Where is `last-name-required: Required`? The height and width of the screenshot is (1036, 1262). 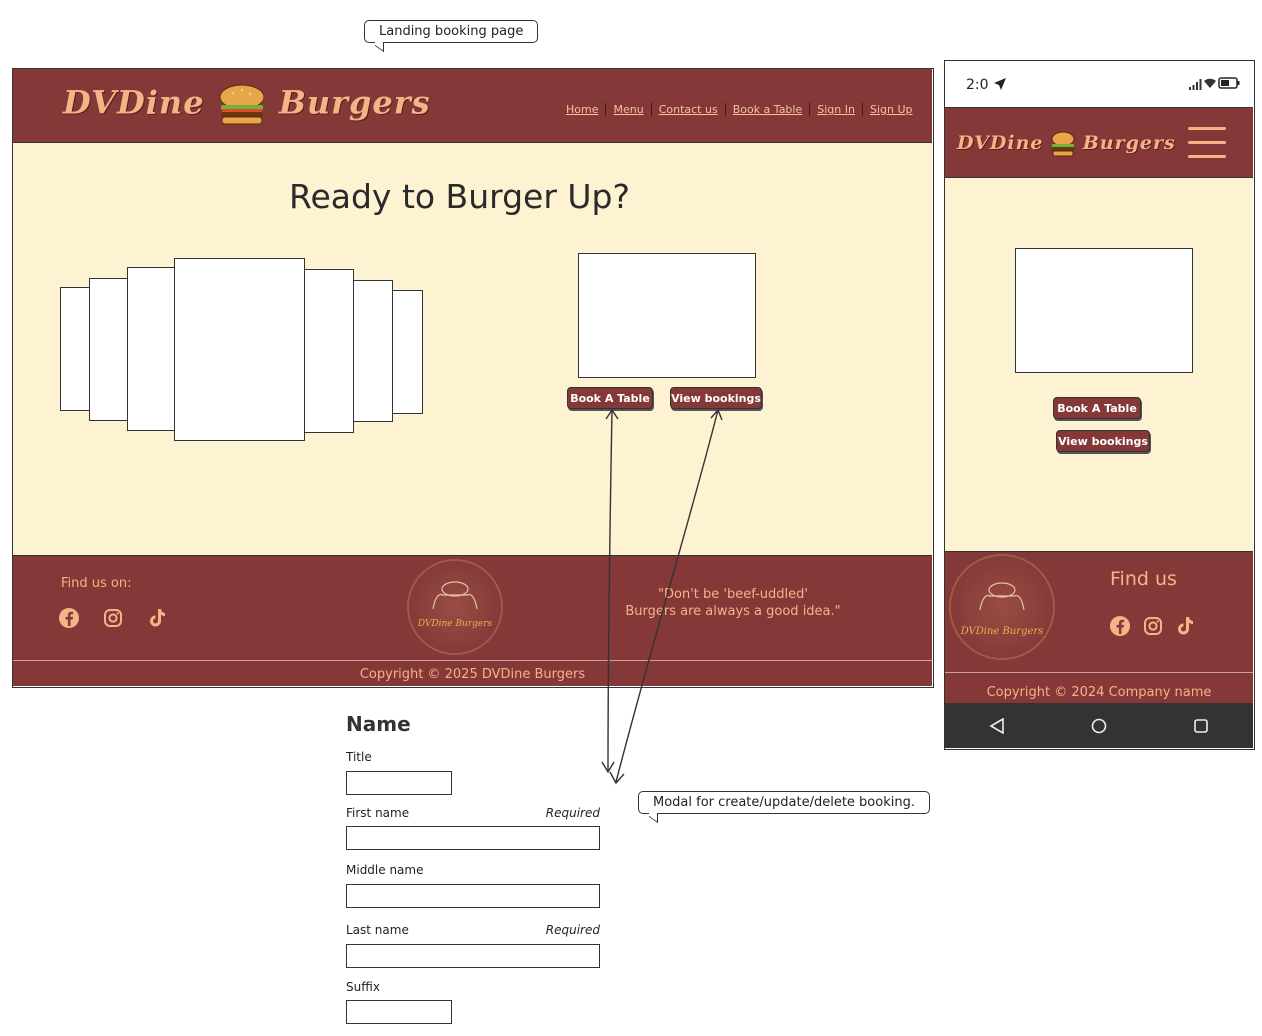 last-name-required: Required is located at coordinates (572, 930).